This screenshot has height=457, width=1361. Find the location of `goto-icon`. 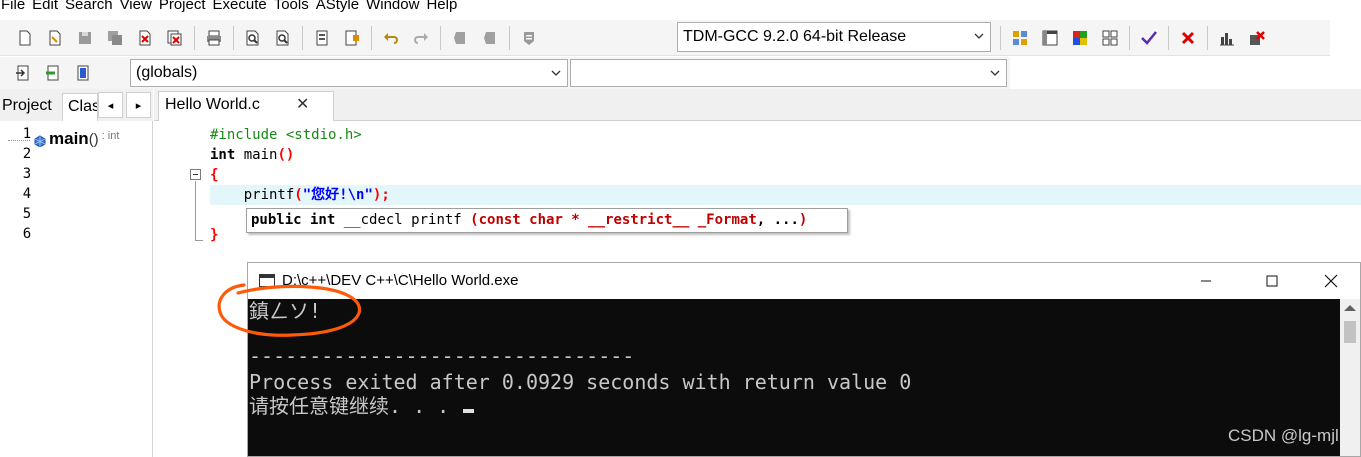

goto-icon is located at coordinates (52, 73).